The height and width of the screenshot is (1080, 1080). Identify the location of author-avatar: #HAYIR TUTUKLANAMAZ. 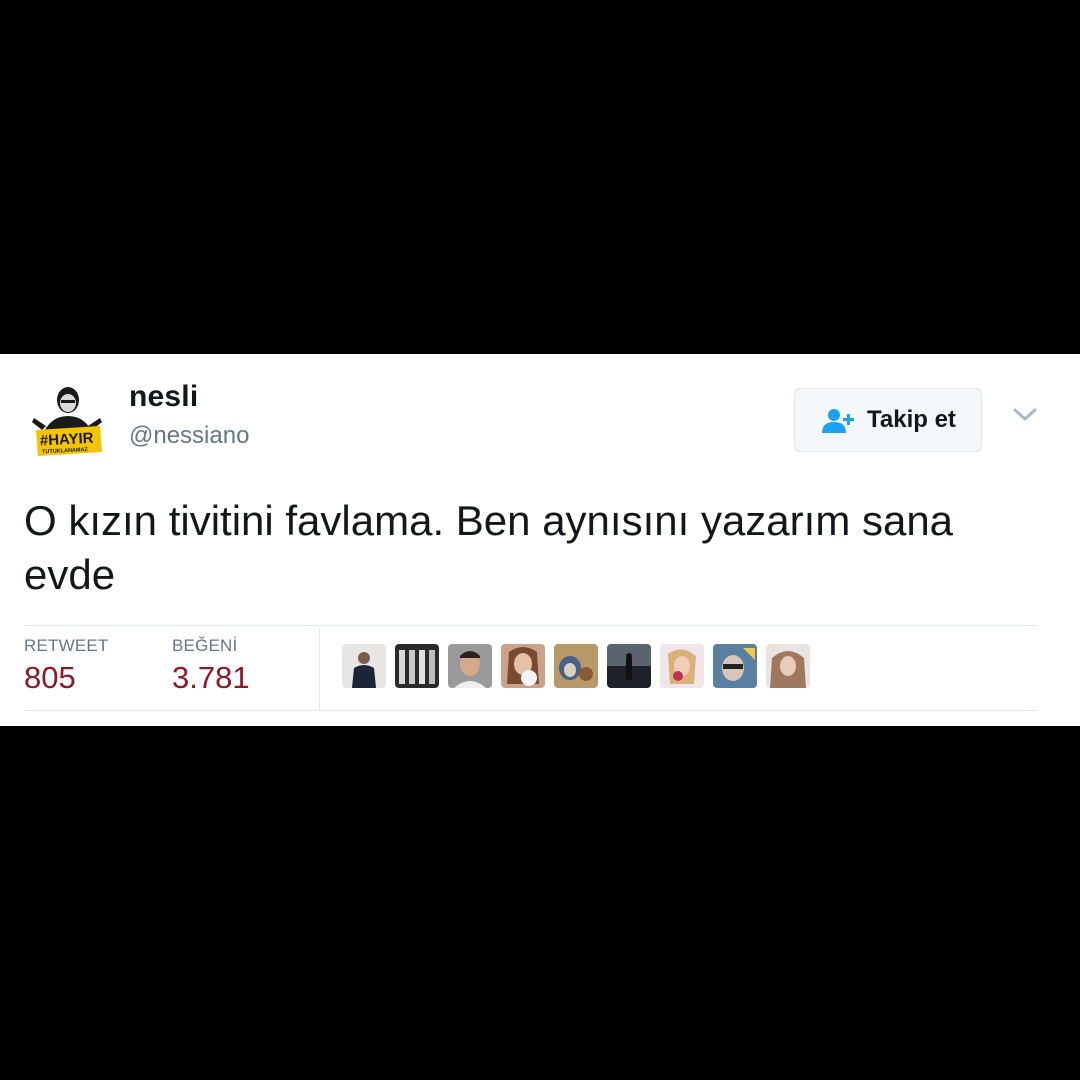
(67, 419).